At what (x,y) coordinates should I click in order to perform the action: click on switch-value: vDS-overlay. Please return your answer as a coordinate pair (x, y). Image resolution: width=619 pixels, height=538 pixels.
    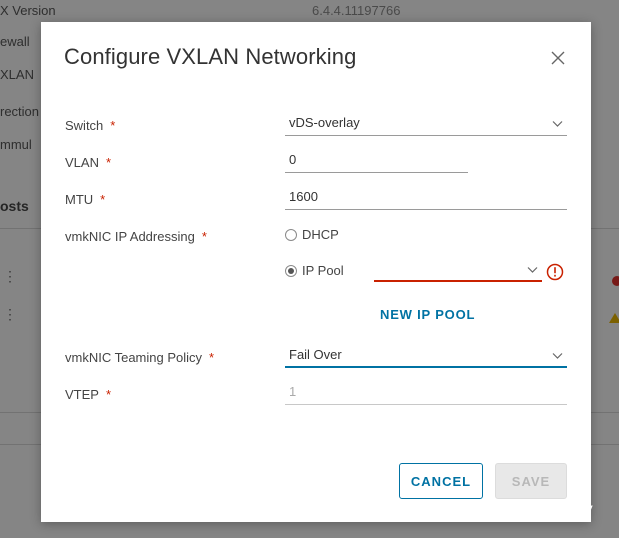
    Looking at the image, I should click on (324, 122).